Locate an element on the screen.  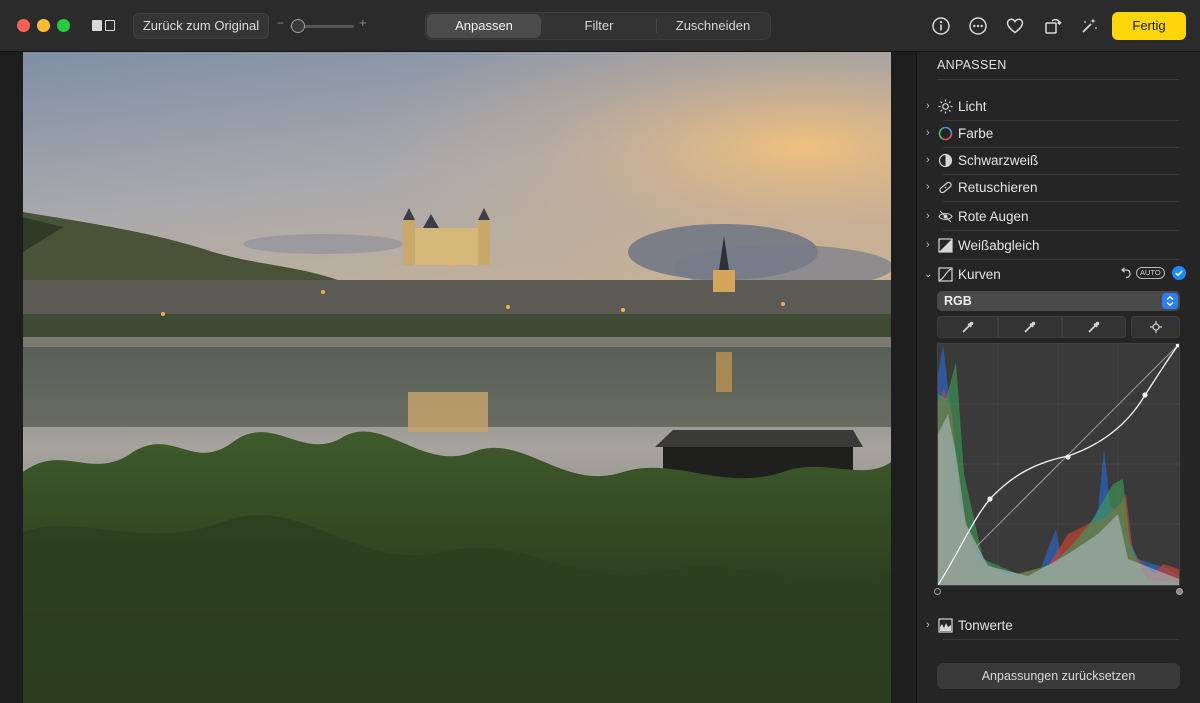
eyedropper-white-icon is located at coordinates (1094, 327).